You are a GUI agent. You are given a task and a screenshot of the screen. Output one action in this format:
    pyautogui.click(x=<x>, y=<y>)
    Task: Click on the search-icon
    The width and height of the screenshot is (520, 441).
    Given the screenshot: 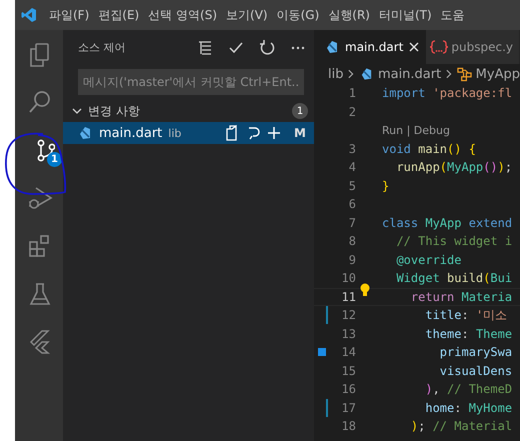 What is the action you would take?
    pyautogui.click(x=40, y=102)
    